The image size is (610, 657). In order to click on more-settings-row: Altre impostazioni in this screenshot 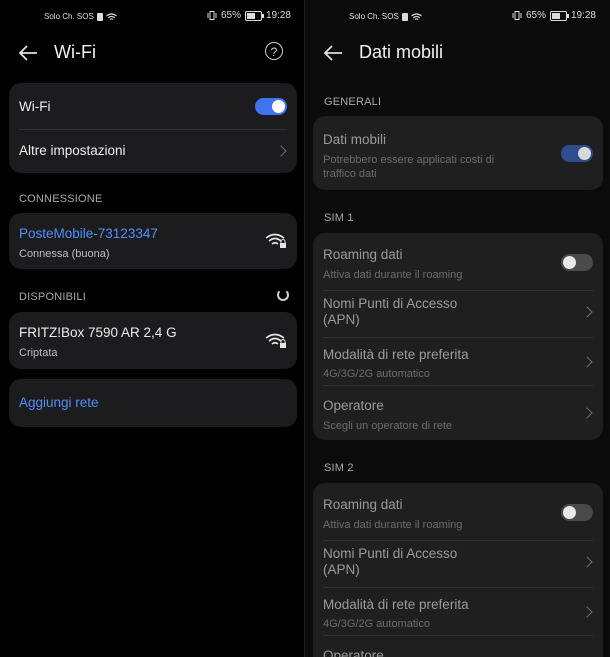, I will do `click(153, 151)`.